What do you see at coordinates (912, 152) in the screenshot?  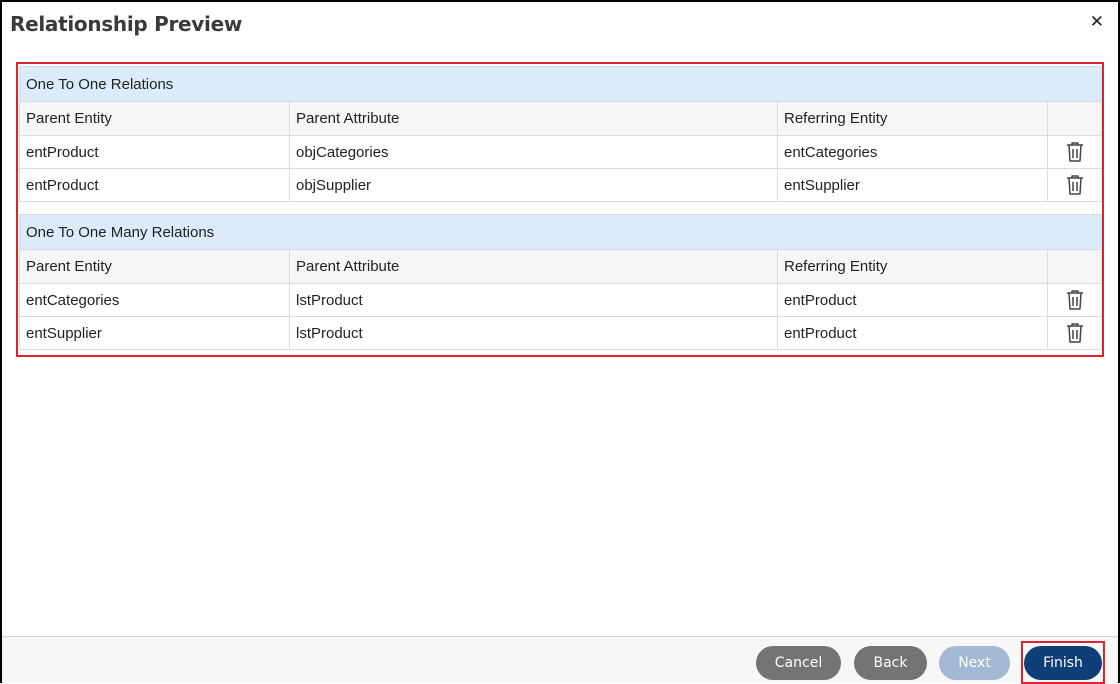 I see `referring-entity-cell: entCategories` at bounding box center [912, 152].